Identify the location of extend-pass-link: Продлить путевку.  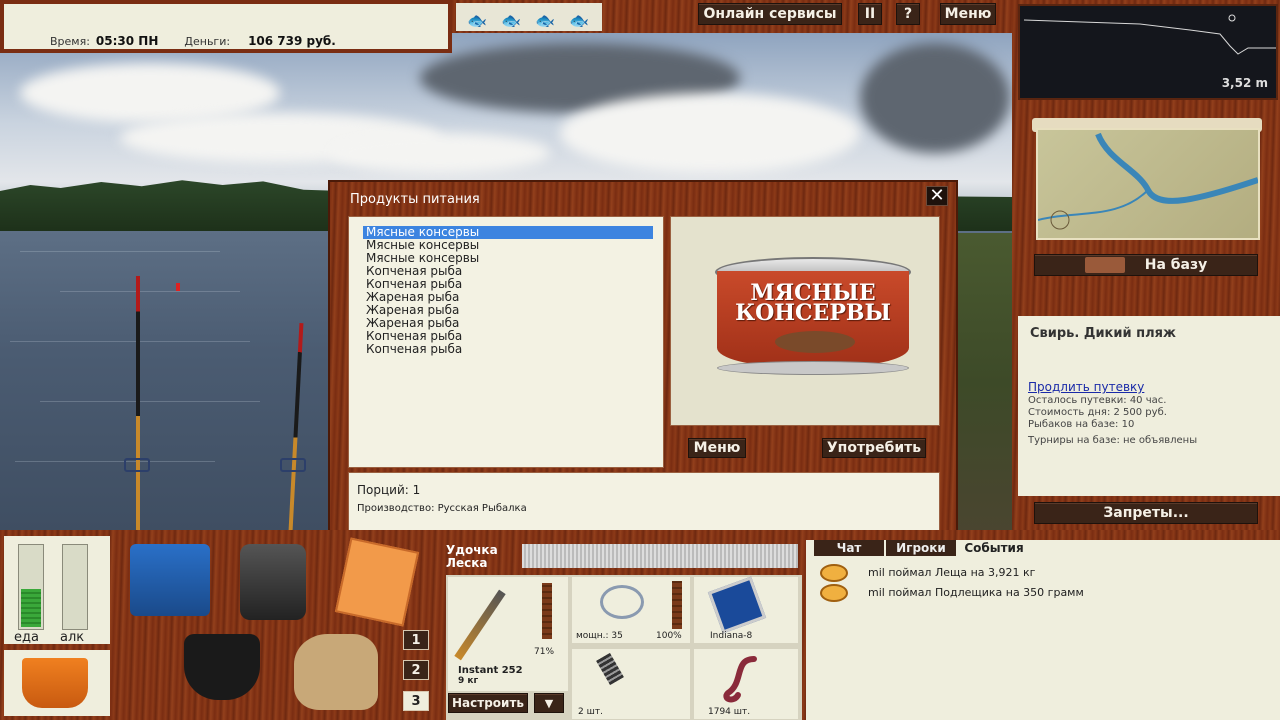
(1086, 387).